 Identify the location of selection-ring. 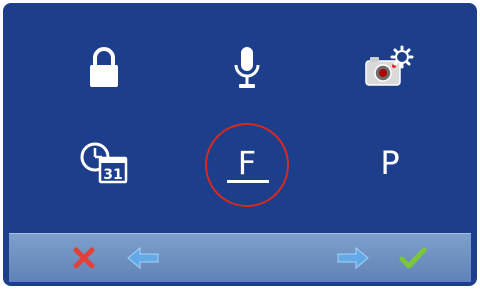
(247, 165).